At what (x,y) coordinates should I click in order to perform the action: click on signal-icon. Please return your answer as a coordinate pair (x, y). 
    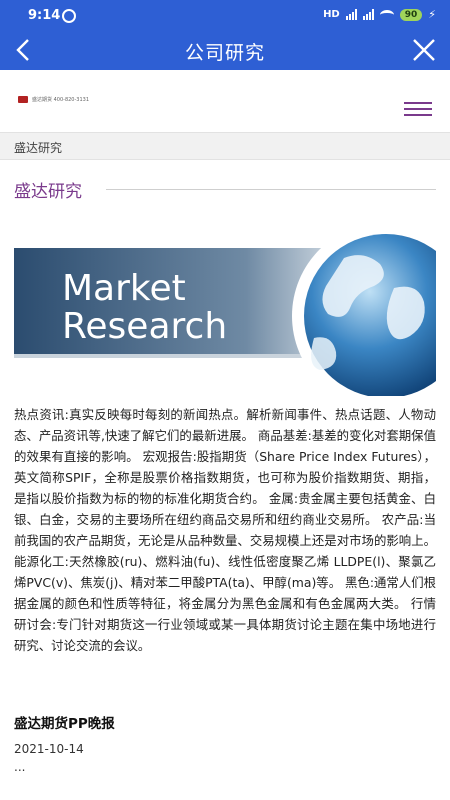
    Looking at the image, I should click on (351, 14).